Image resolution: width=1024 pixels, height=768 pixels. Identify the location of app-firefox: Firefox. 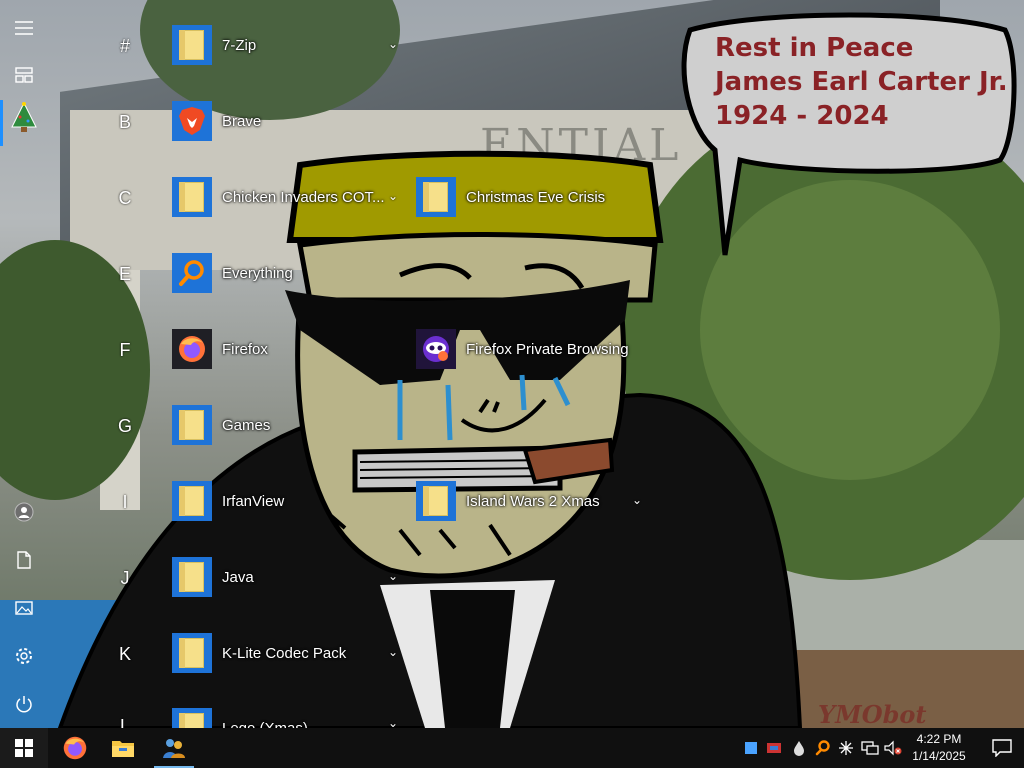
(220, 349).